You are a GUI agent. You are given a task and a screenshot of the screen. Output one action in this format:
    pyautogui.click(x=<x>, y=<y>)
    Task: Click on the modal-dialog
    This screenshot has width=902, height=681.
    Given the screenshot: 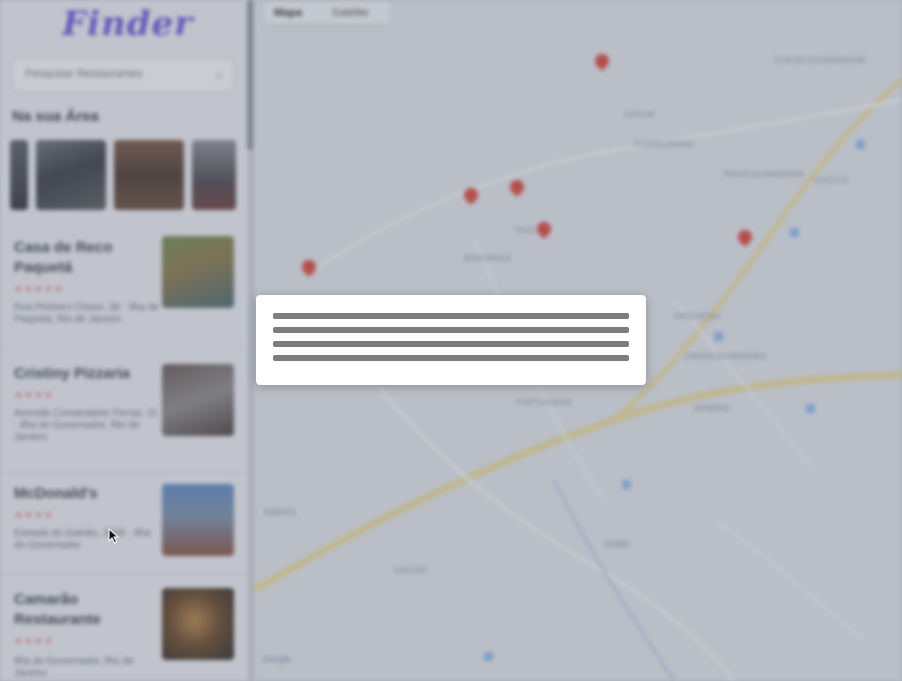 What is the action you would take?
    pyautogui.click(x=451, y=340)
    